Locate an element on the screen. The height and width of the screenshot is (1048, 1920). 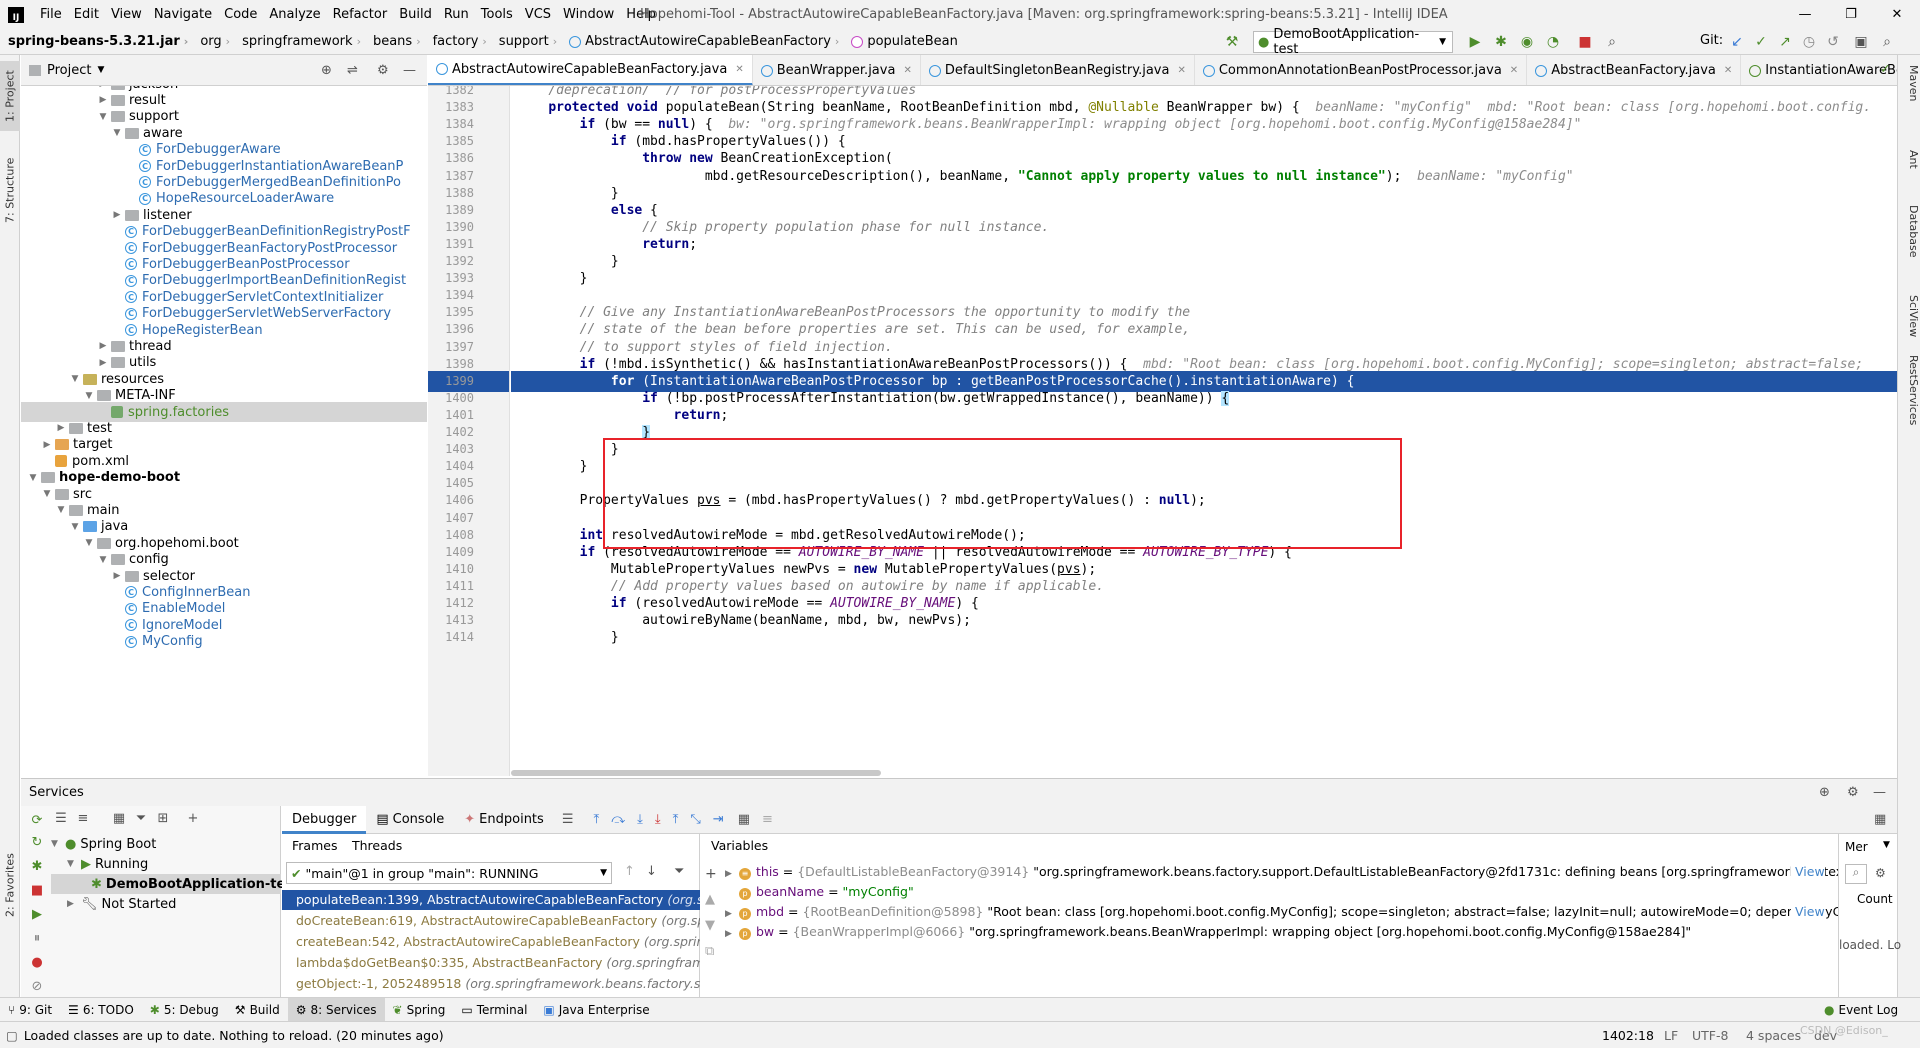
breadcrumb-item: springframework › is located at coordinates (299, 41).